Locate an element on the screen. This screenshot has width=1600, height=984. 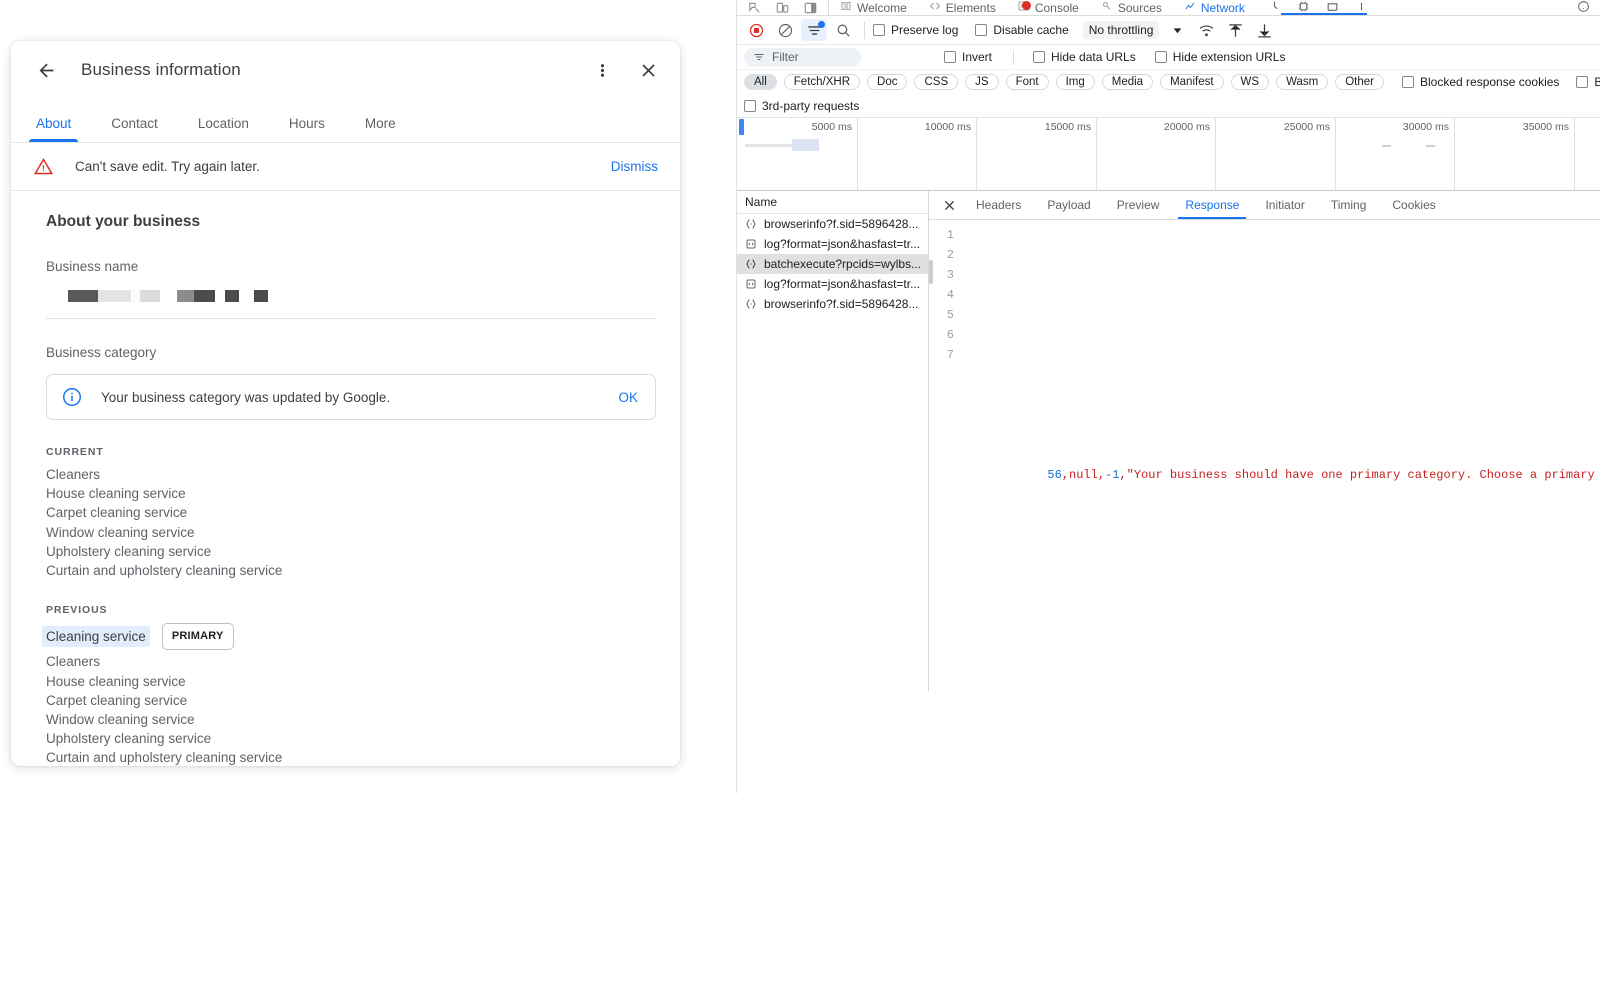
tab-more: More is located at coordinates (380, 129).